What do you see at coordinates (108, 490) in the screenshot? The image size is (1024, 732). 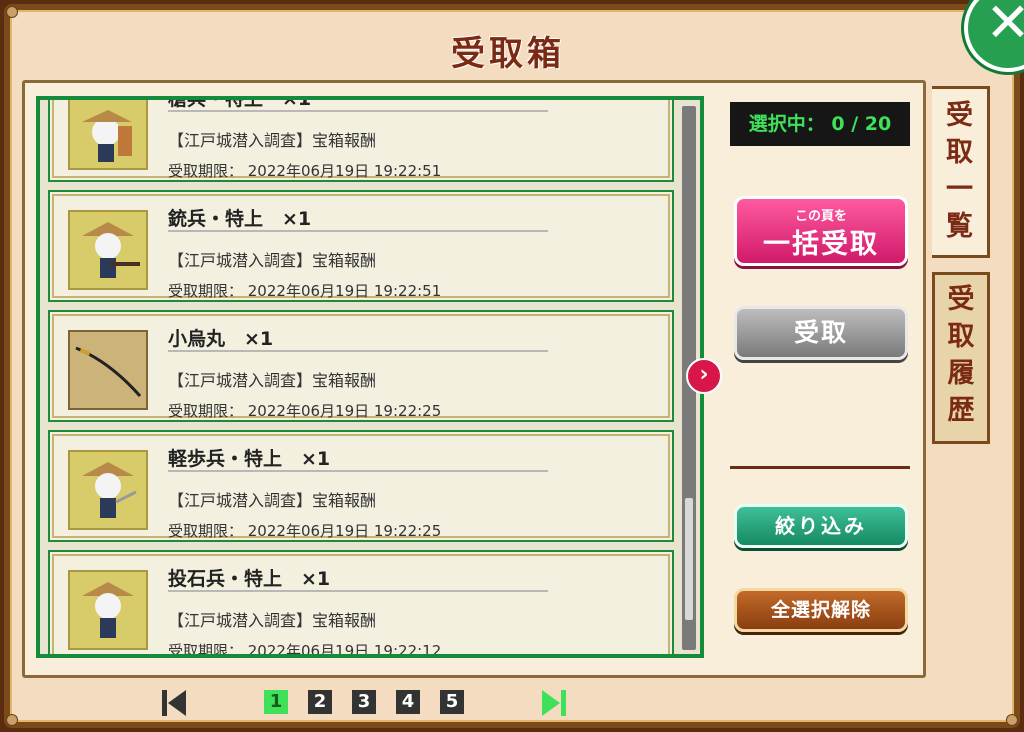 I see `light-infantry-icon` at bounding box center [108, 490].